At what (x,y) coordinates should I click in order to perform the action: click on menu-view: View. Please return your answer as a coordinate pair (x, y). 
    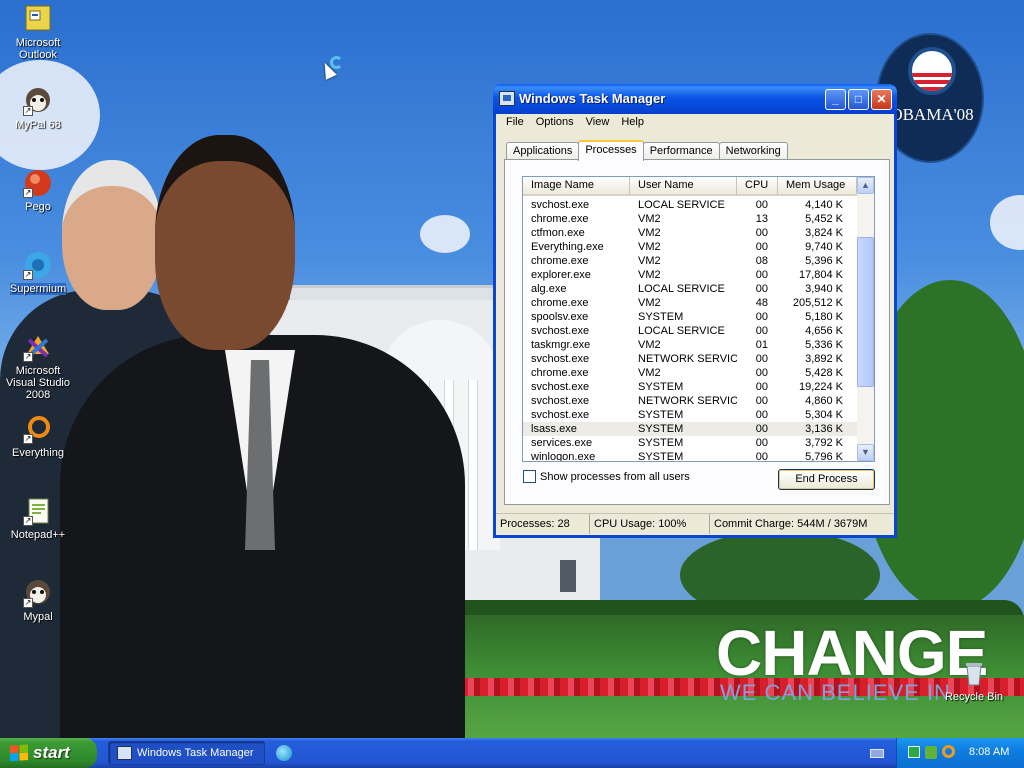
    Looking at the image, I should click on (598, 123).